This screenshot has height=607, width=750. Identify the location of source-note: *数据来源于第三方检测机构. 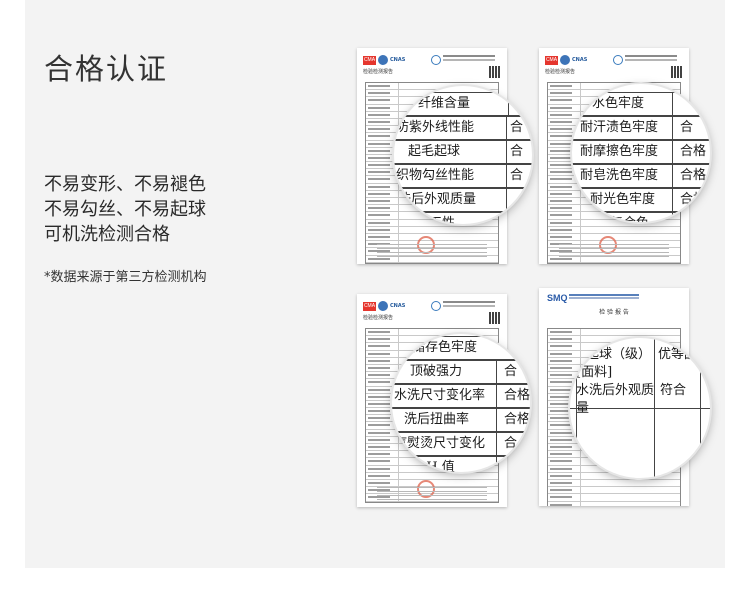
(125, 277).